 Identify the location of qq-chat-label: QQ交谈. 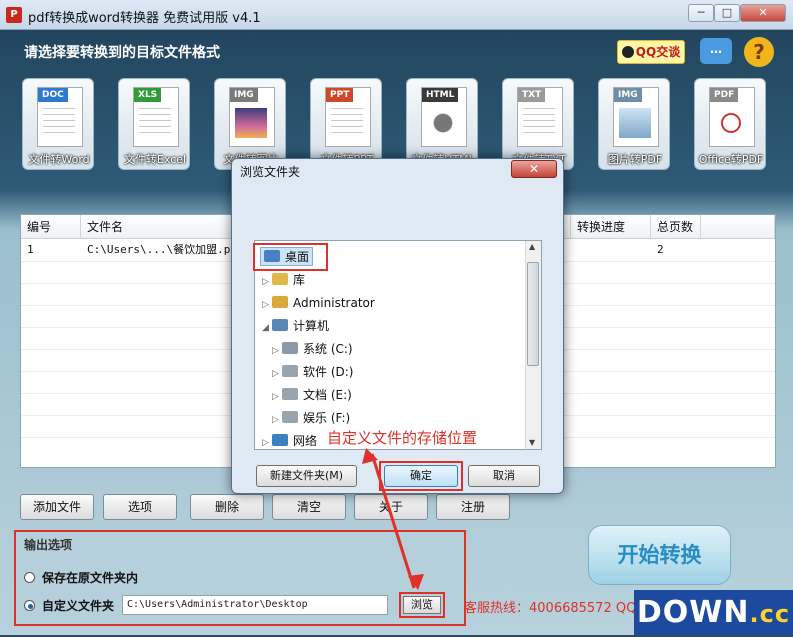
(658, 52).